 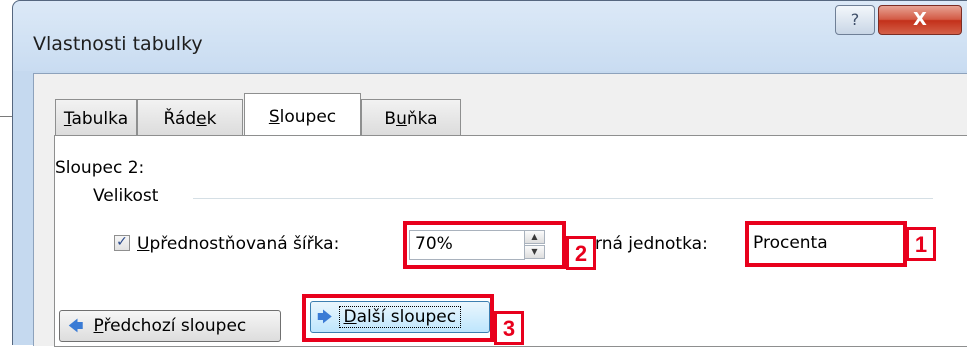 What do you see at coordinates (190, 117) in the screenshot?
I see `tab-radek: Řádek` at bounding box center [190, 117].